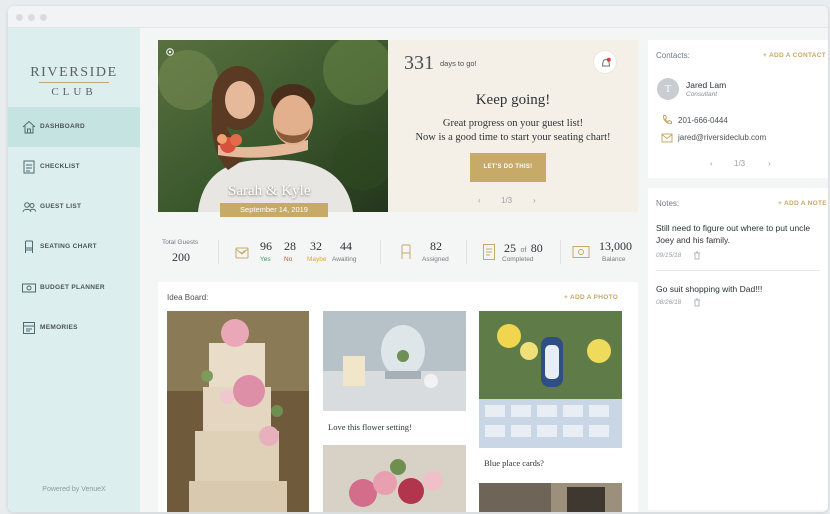 The width and height of the screenshot is (830, 514). What do you see at coordinates (242, 253) in the screenshot?
I see `rsvp-icon` at bounding box center [242, 253].